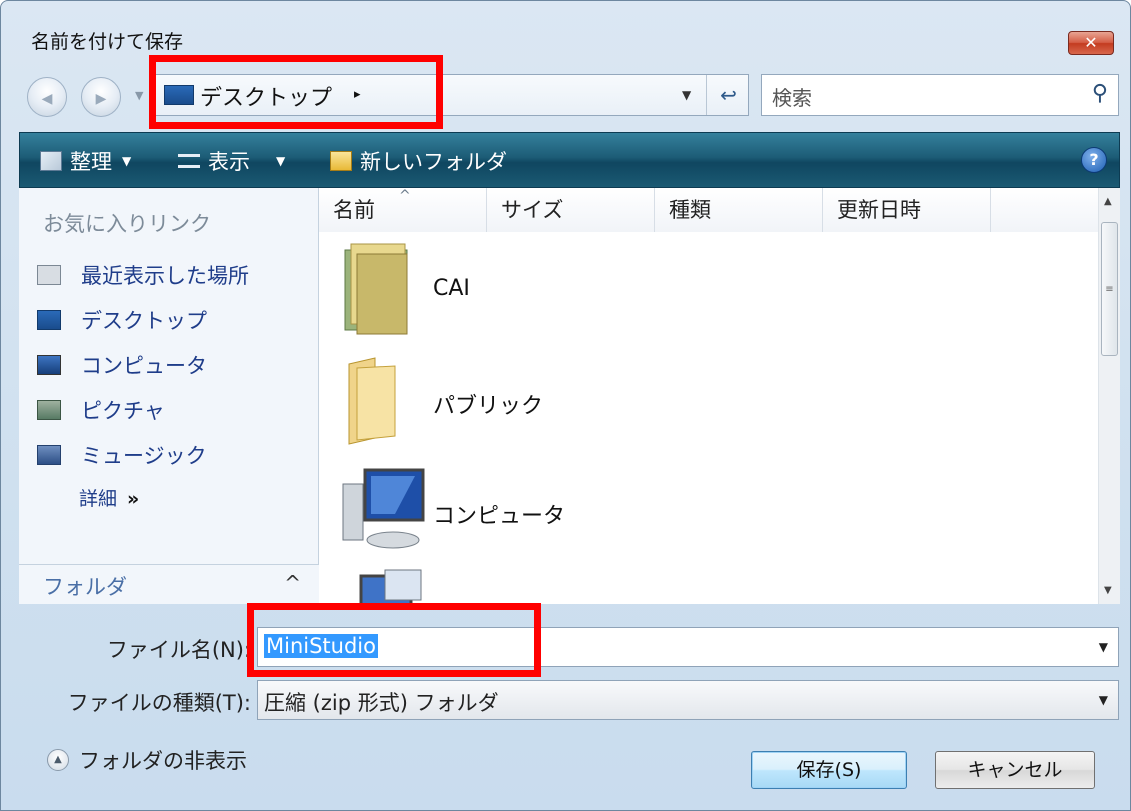 The image size is (1131, 811). I want to click on organize-label: 整理, so click(91, 162).